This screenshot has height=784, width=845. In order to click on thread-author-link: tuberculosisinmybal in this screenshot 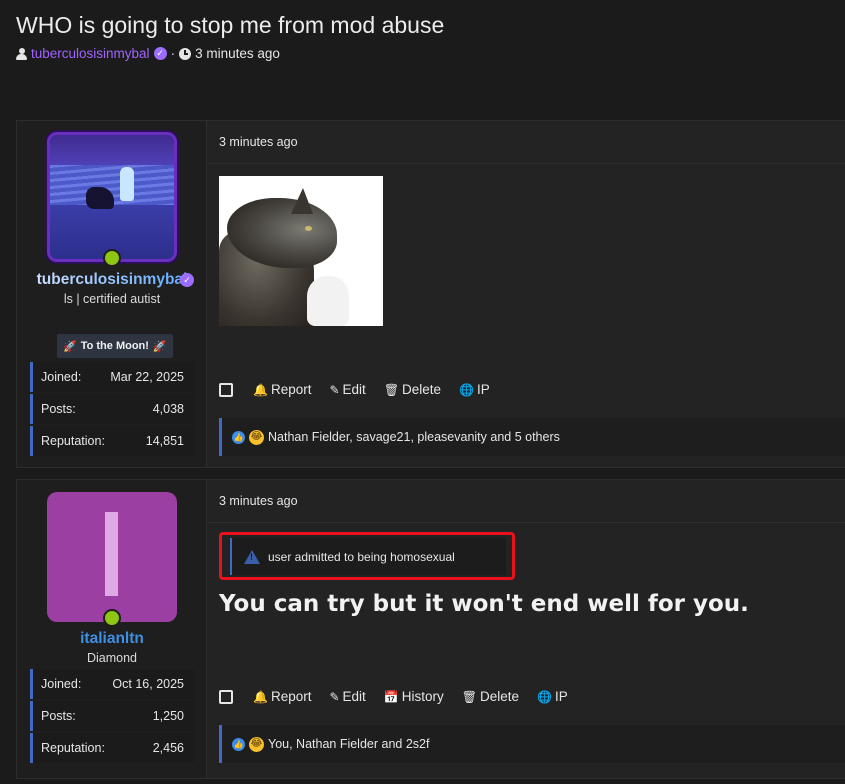, I will do `click(90, 53)`.